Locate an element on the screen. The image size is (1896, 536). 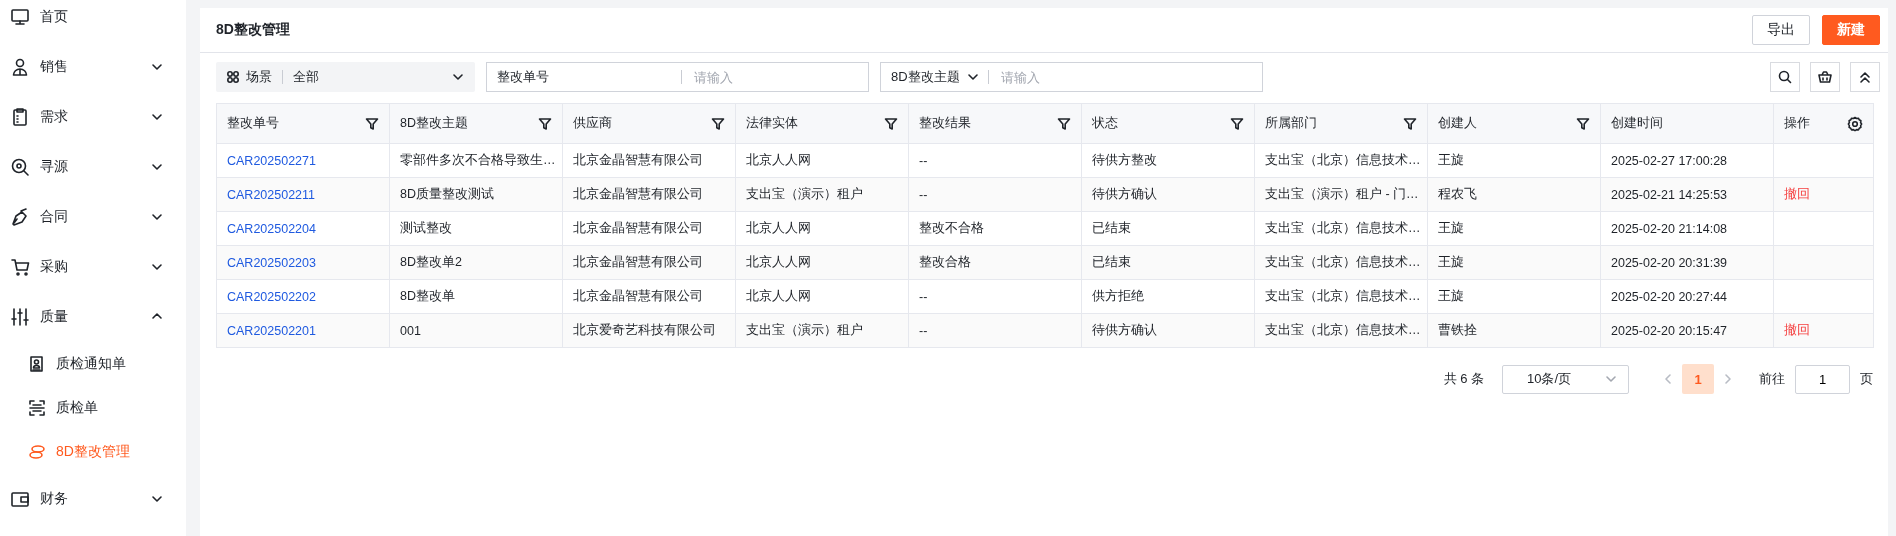
search-button is located at coordinates (1785, 77).